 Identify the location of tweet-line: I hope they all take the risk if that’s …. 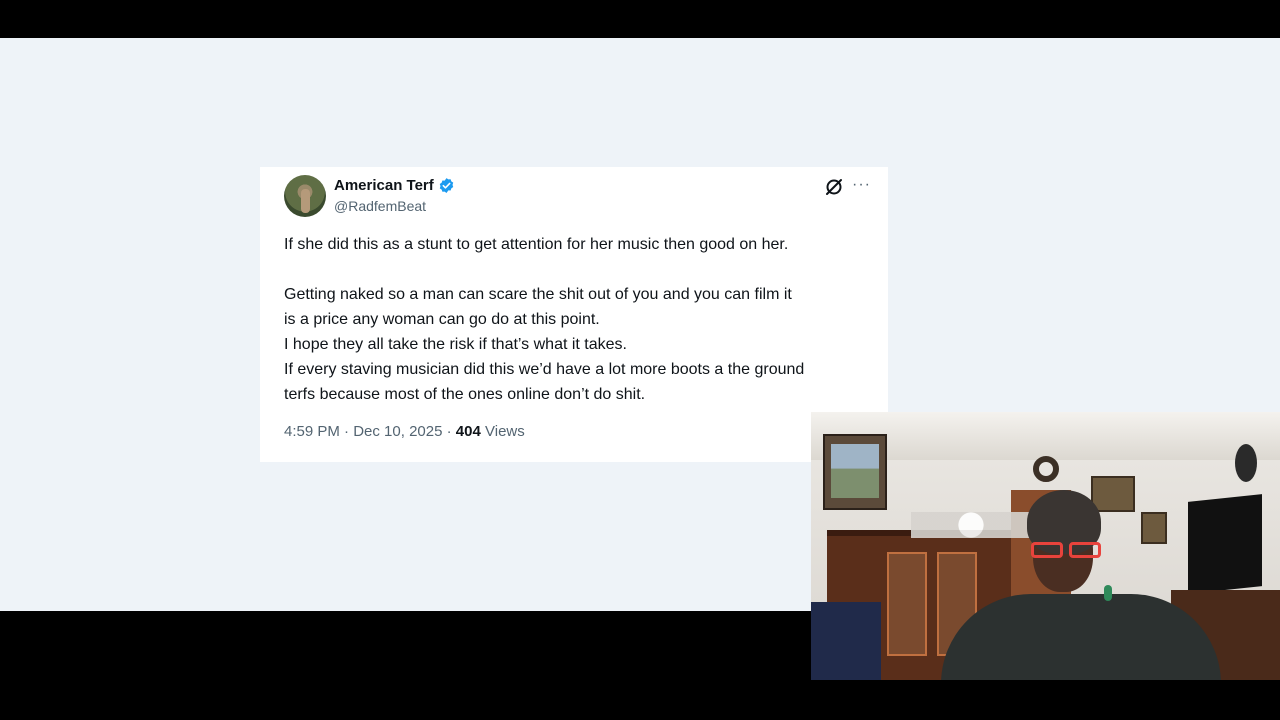
(455, 344).